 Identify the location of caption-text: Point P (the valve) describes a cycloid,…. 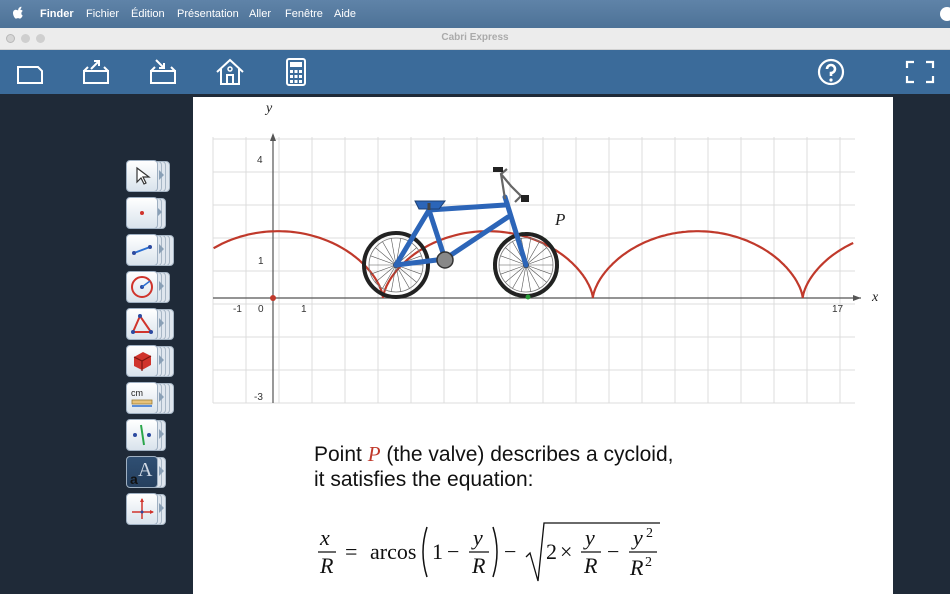
(494, 467).